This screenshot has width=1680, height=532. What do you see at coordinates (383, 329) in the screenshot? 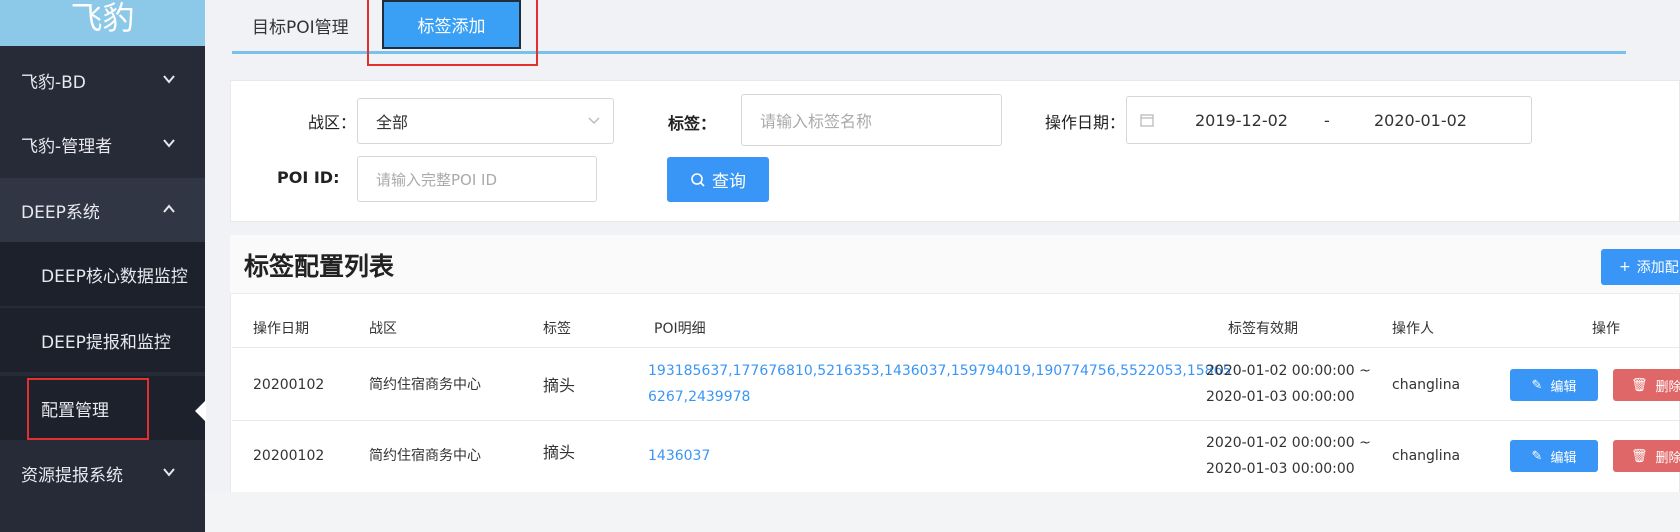
I see `column-header: 战区` at bounding box center [383, 329].